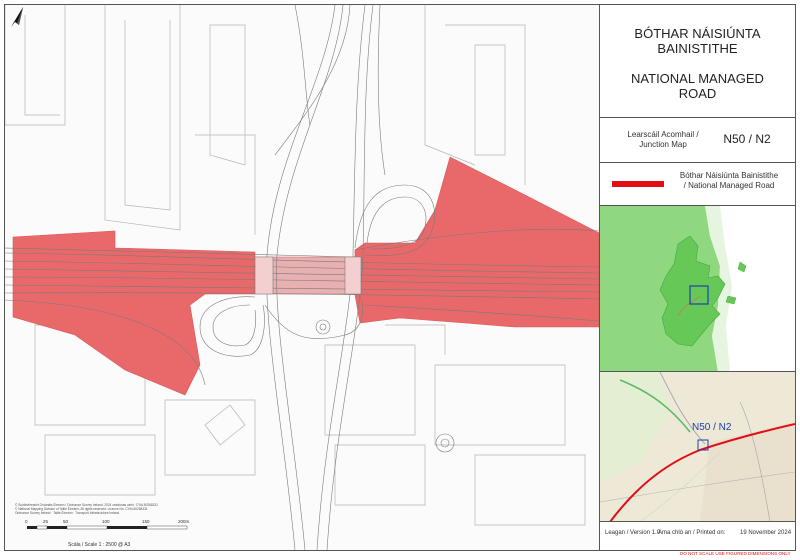  What do you see at coordinates (692, 533) in the screenshot?
I see `printed-label: Ama chlò an / Printed on:` at bounding box center [692, 533].